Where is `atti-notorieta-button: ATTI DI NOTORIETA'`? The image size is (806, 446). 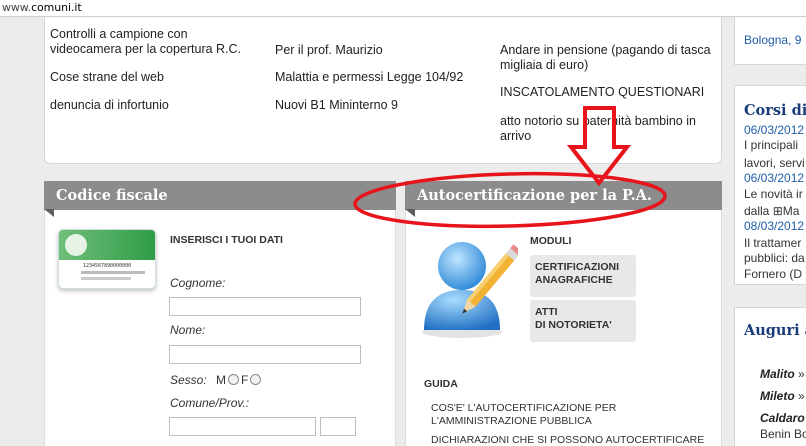
atti-notorieta-button: ATTI DI NOTORIETA' is located at coordinates (583, 321).